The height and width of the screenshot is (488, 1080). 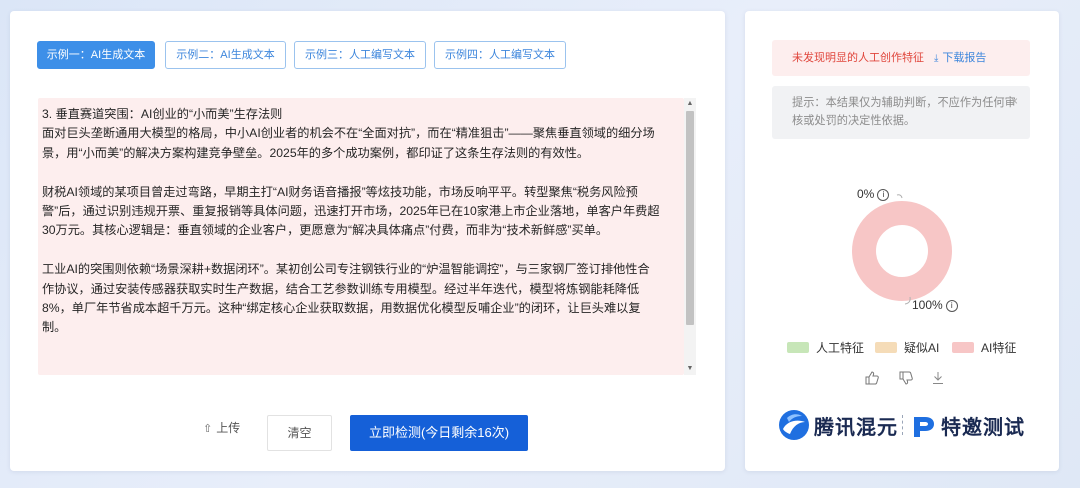 What do you see at coordinates (794, 425) in the screenshot?
I see `hunyuan-logo-icon` at bounding box center [794, 425].